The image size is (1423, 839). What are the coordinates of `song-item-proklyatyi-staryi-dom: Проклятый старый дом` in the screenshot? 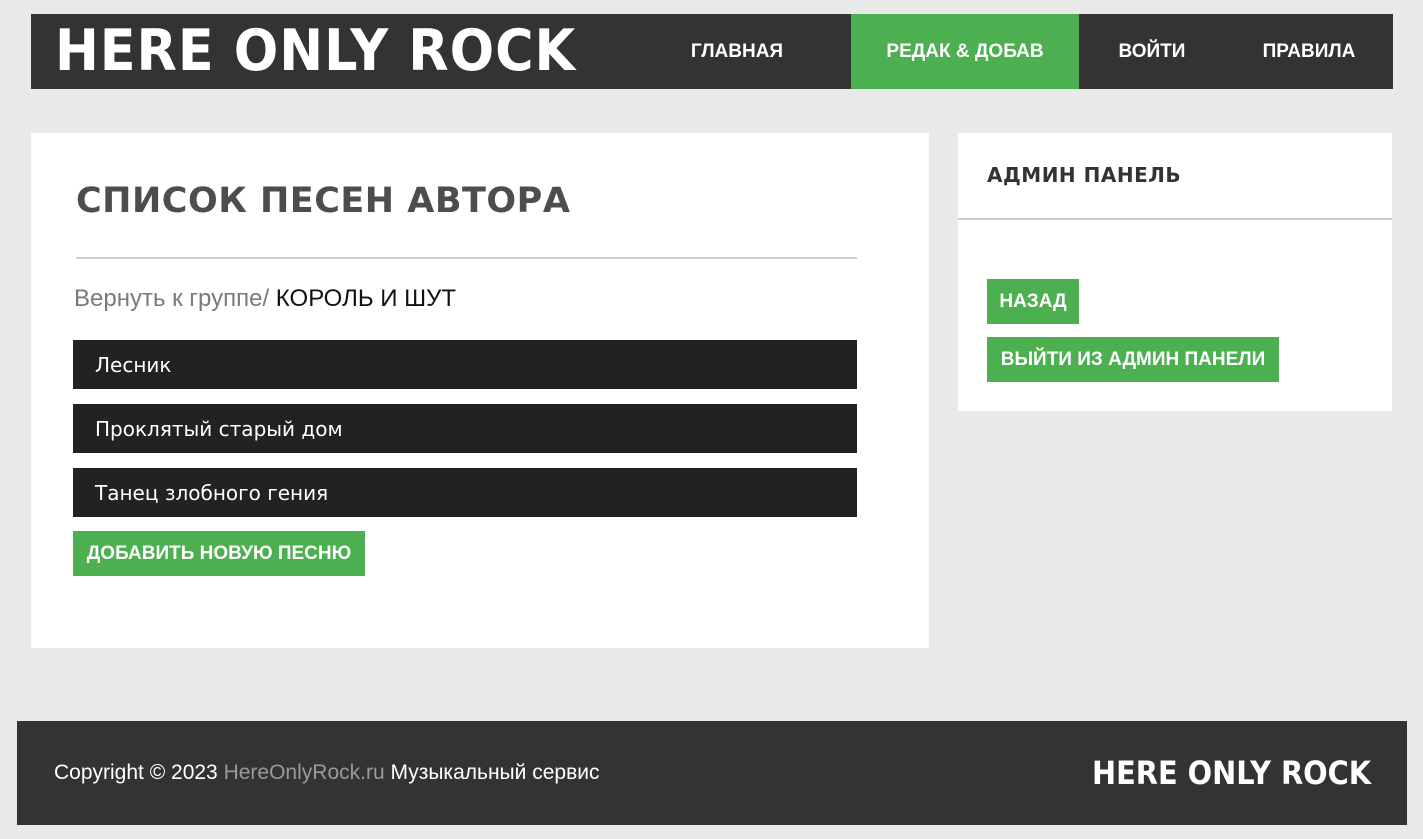 It's located at (465, 428).